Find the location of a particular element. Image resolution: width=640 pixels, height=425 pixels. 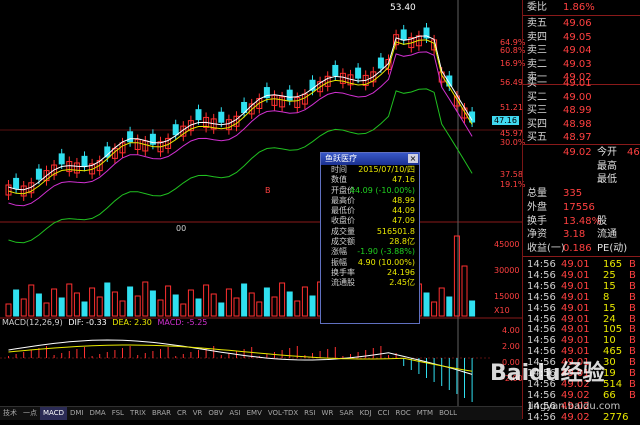

tab-vr: VR is located at coordinates (198, 413).